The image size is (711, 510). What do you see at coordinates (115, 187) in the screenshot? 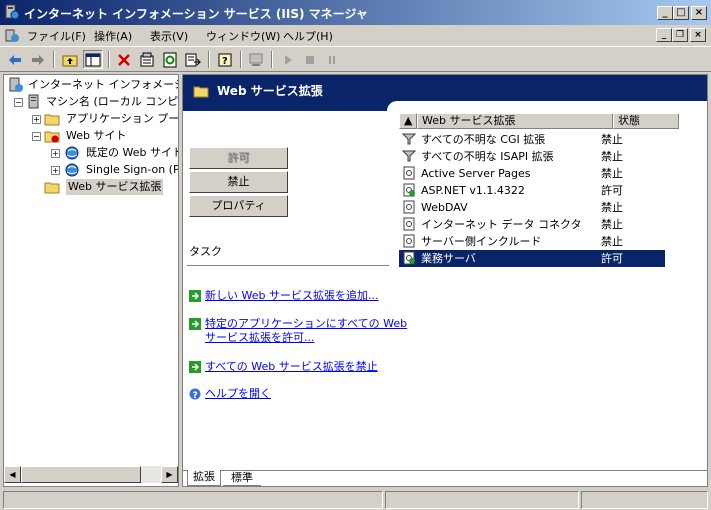
I see `tree-label: Web サービス拡張` at bounding box center [115, 187].